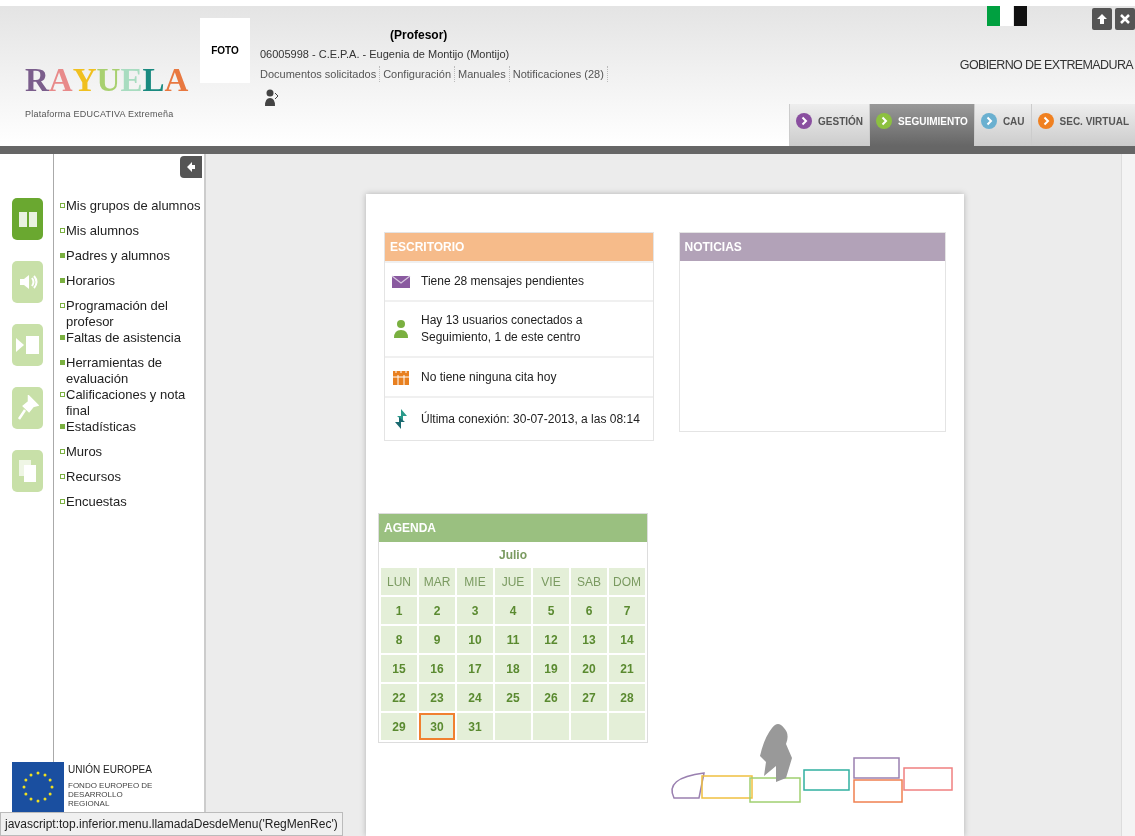 This screenshot has width=1135, height=836. I want to click on close-button, so click(1125, 19).